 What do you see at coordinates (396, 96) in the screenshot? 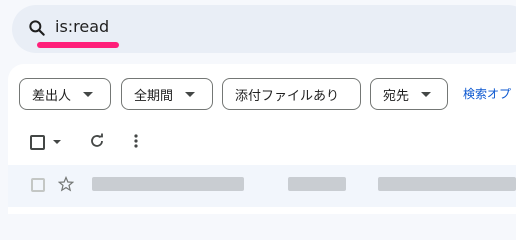
I see `filter-chip-label: 宛先` at bounding box center [396, 96].